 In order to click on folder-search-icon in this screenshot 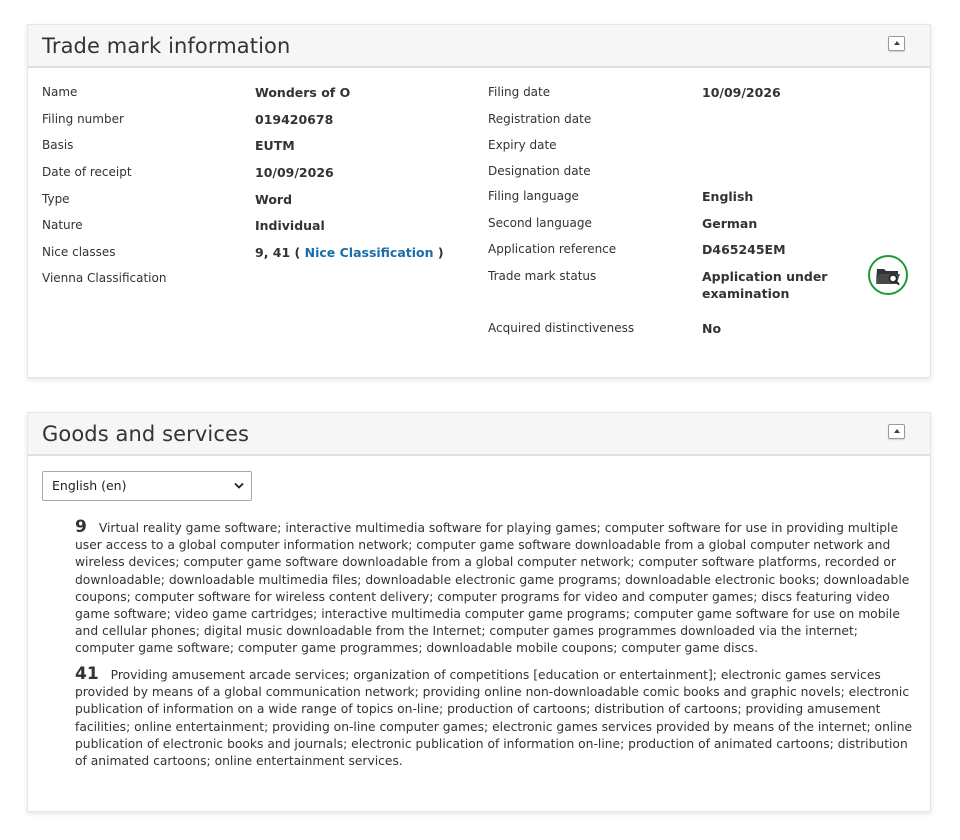, I will do `click(888, 277)`.